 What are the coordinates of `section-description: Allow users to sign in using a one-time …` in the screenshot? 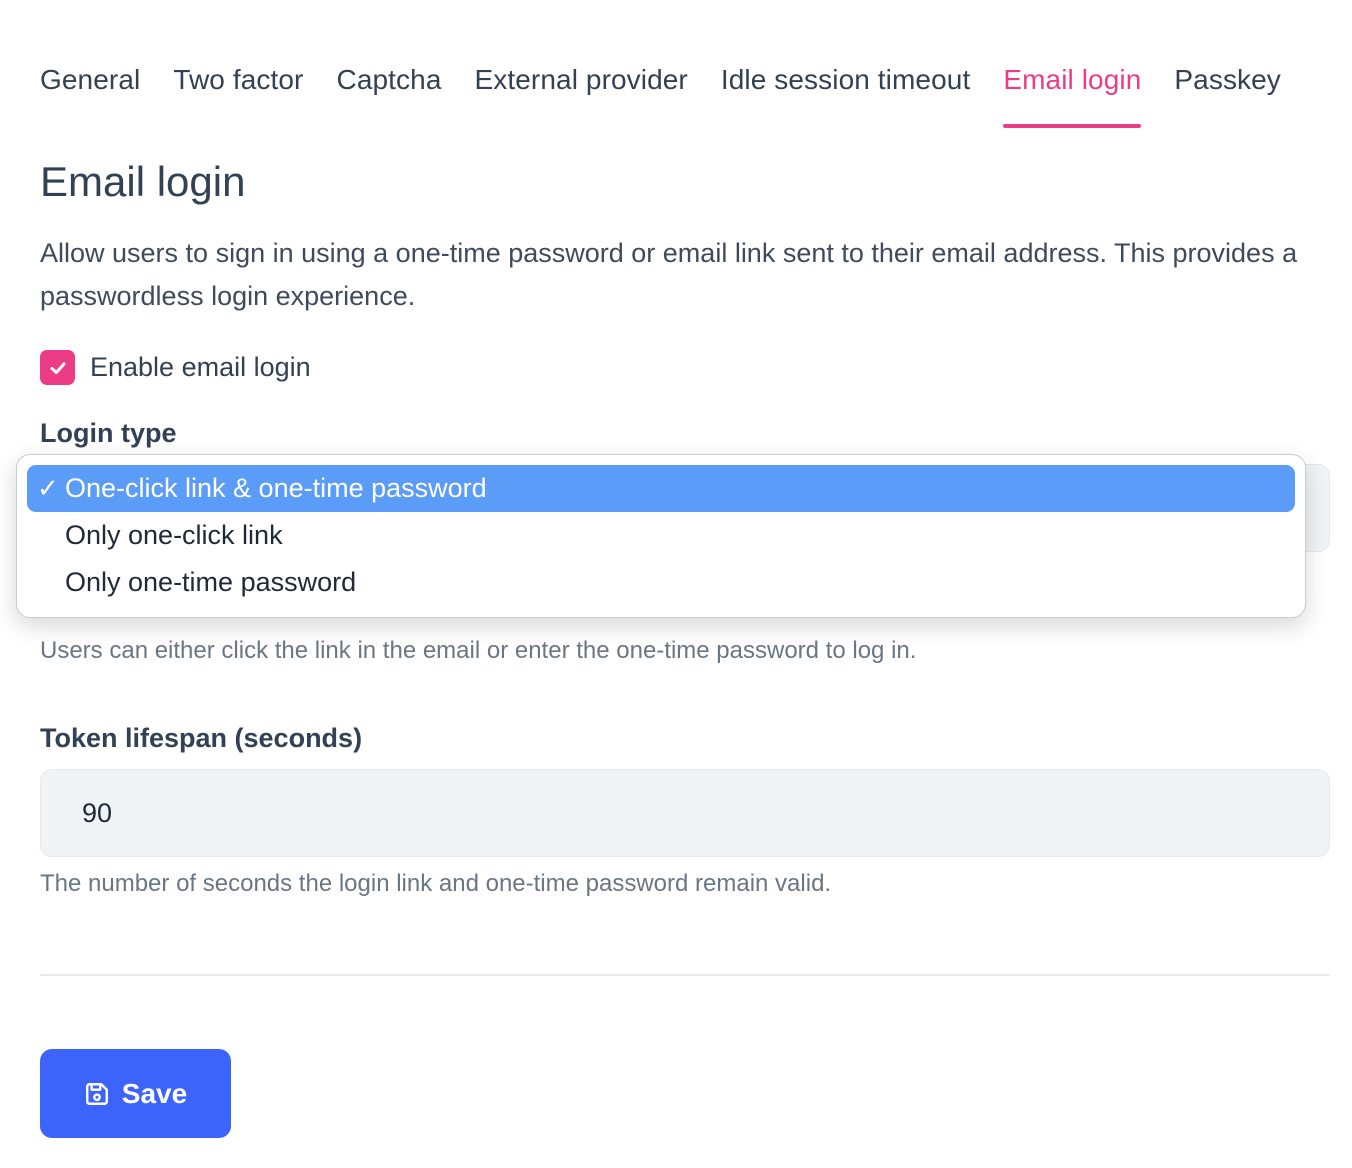 It's located at (669, 274).